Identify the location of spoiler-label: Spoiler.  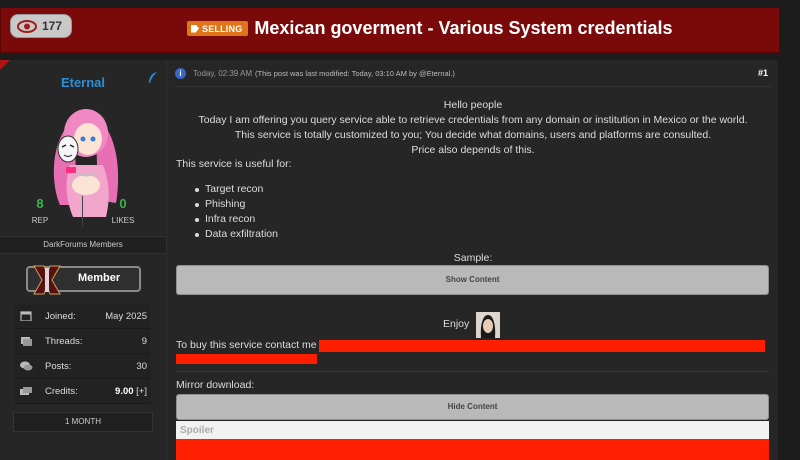
(197, 430).